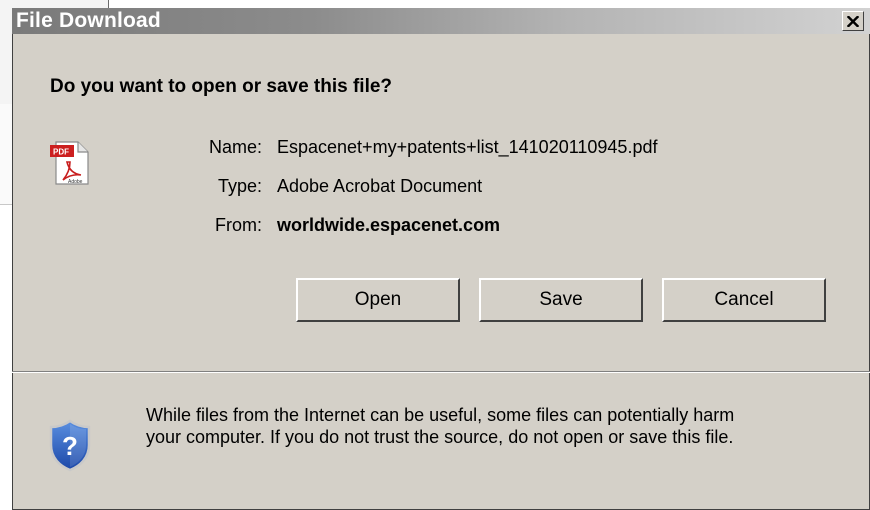 This screenshot has width=870, height=510. I want to click on dialog-question: Do you want to open or save this file?, so click(221, 86).